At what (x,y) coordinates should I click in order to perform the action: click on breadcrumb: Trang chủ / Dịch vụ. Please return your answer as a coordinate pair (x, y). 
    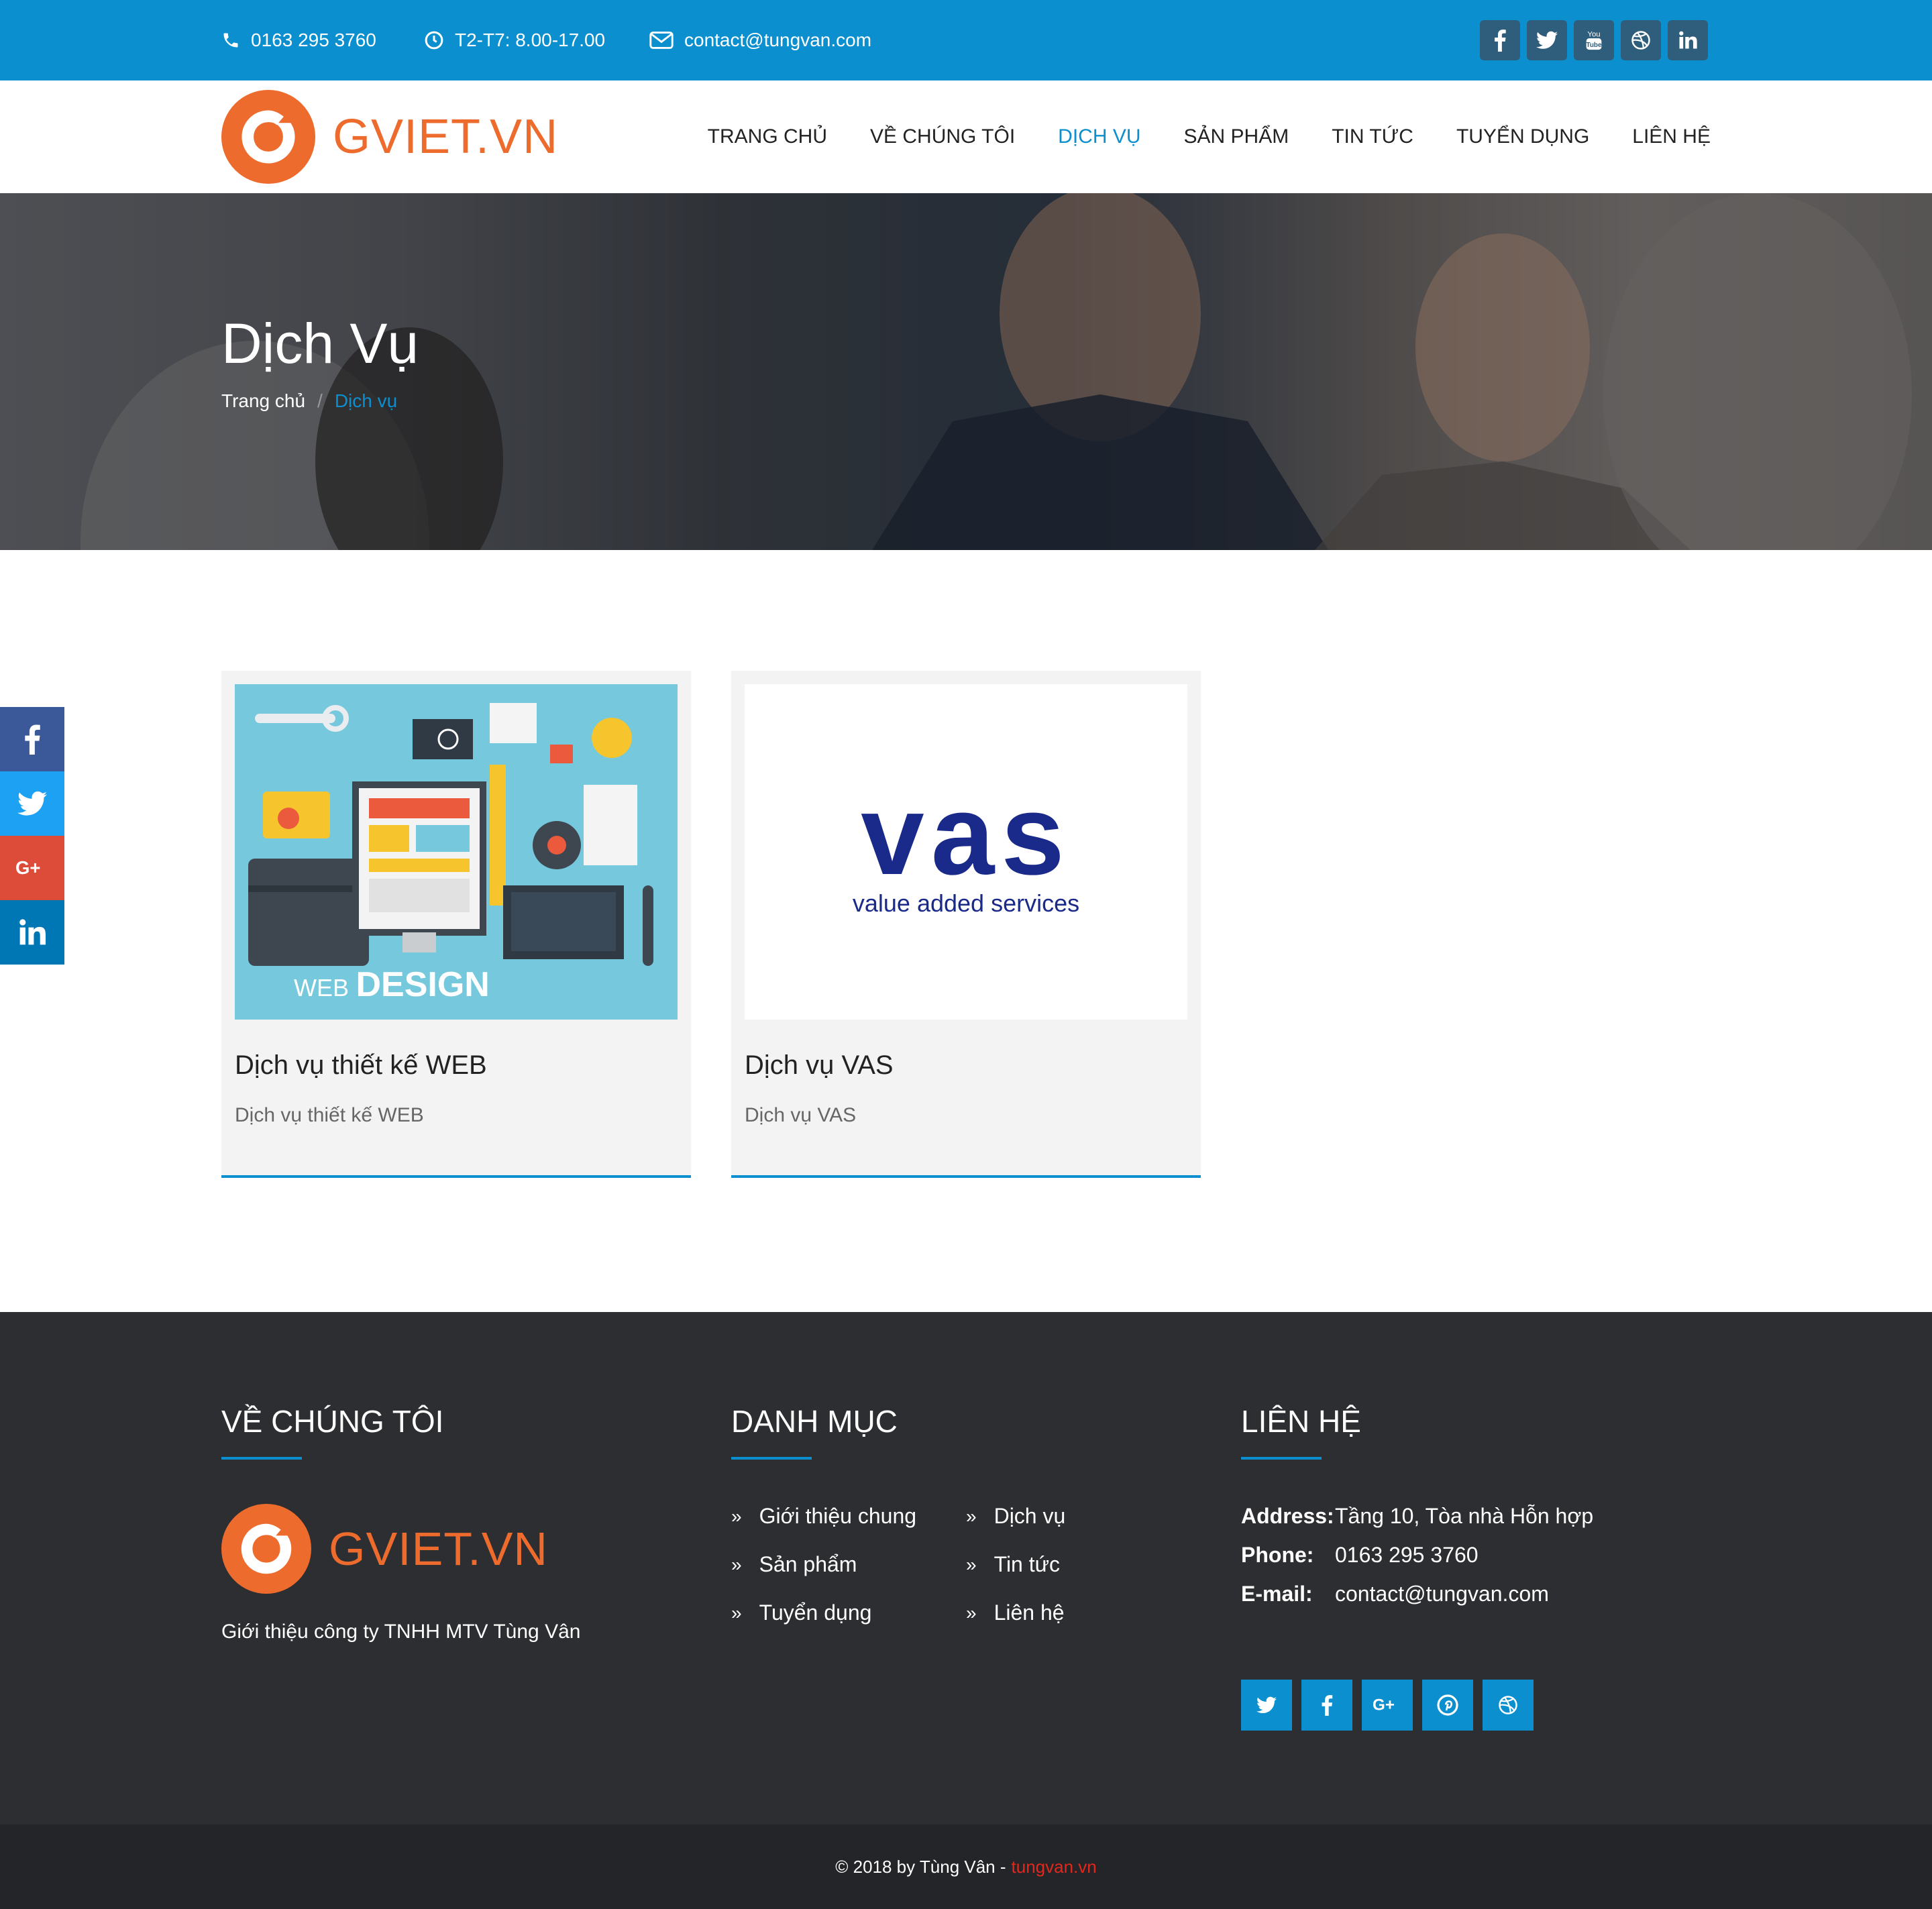
    Looking at the image, I should click on (309, 401).